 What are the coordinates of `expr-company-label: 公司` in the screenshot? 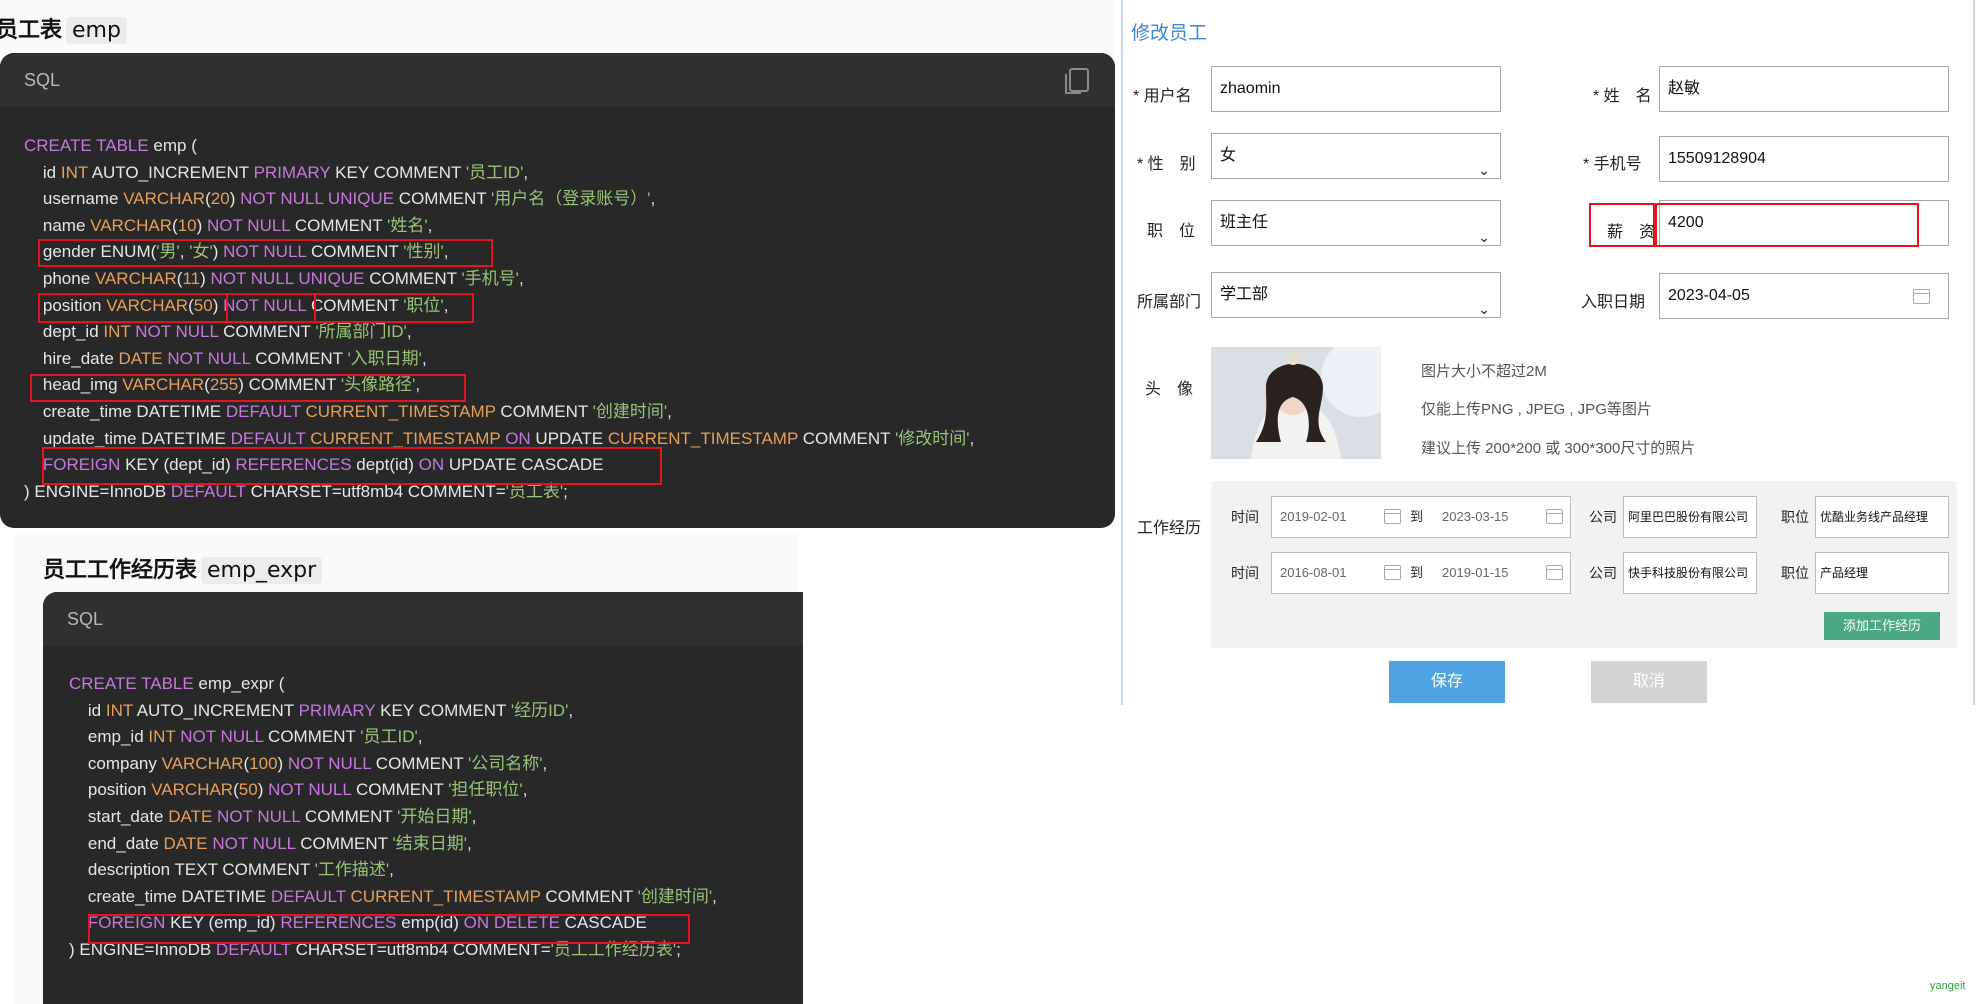 It's located at (1603, 517).